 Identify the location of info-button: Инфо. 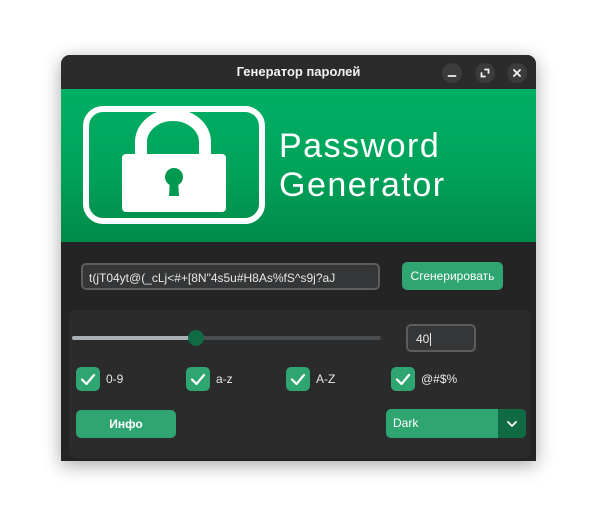
(126, 424).